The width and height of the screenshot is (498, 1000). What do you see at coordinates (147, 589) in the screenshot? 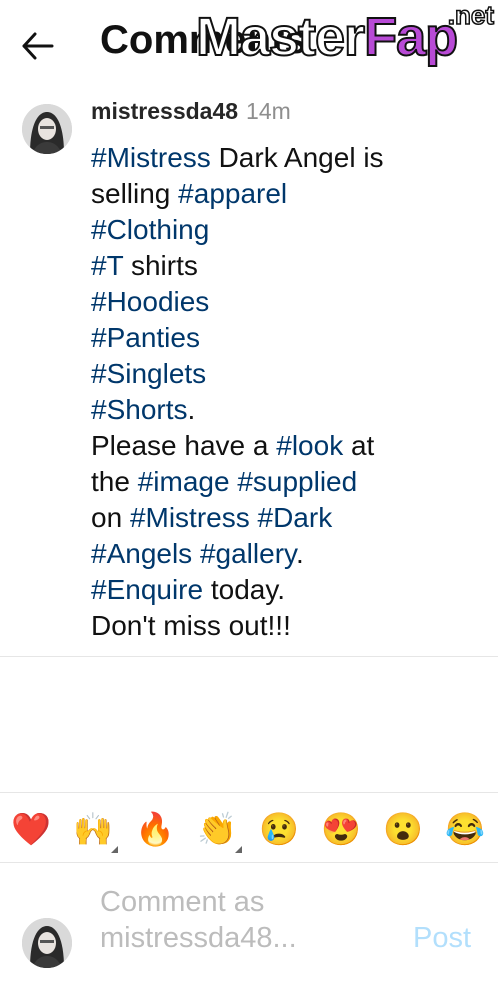
I see `hashtag-link: #Enquire` at bounding box center [147, 589].